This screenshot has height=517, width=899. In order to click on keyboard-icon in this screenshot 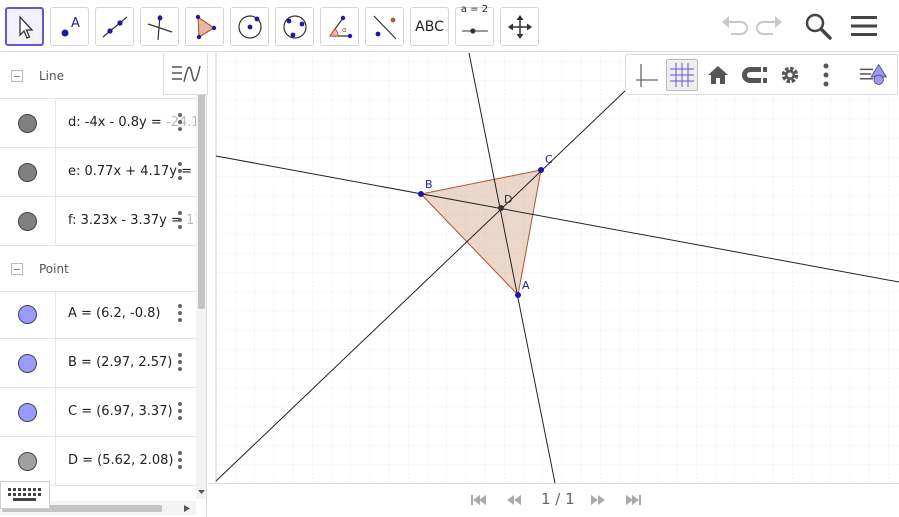, I will do `click(24, 494)`.